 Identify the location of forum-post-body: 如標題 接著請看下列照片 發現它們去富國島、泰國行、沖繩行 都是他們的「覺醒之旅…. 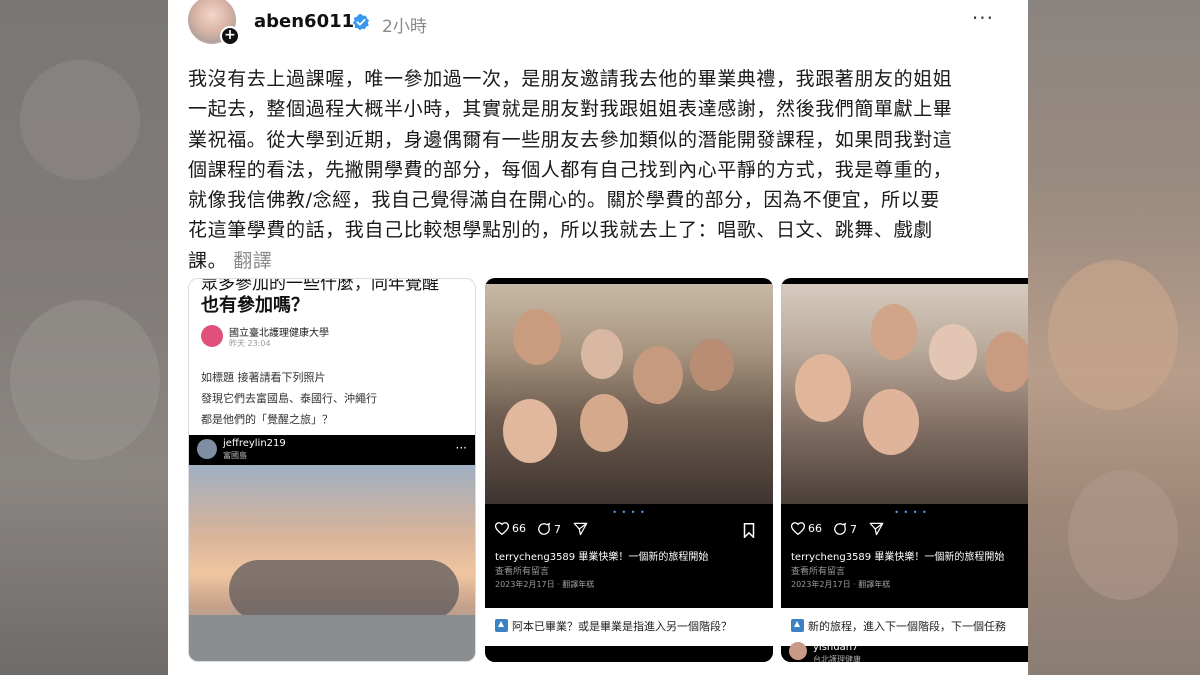
(289, 398).